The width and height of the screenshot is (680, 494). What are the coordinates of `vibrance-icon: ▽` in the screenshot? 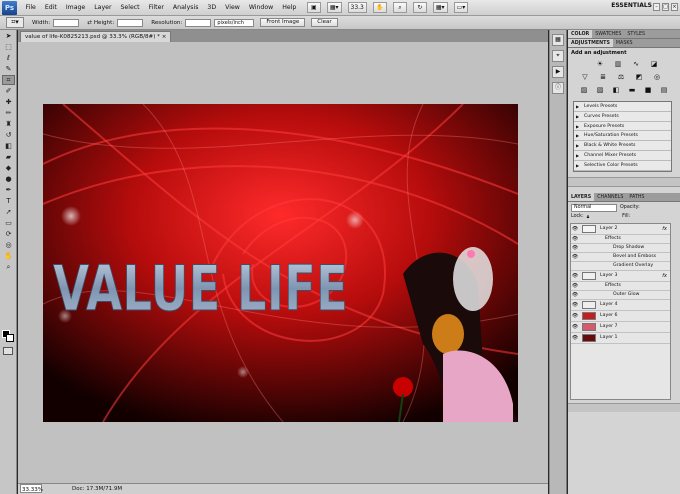 It's located at (585, 77).